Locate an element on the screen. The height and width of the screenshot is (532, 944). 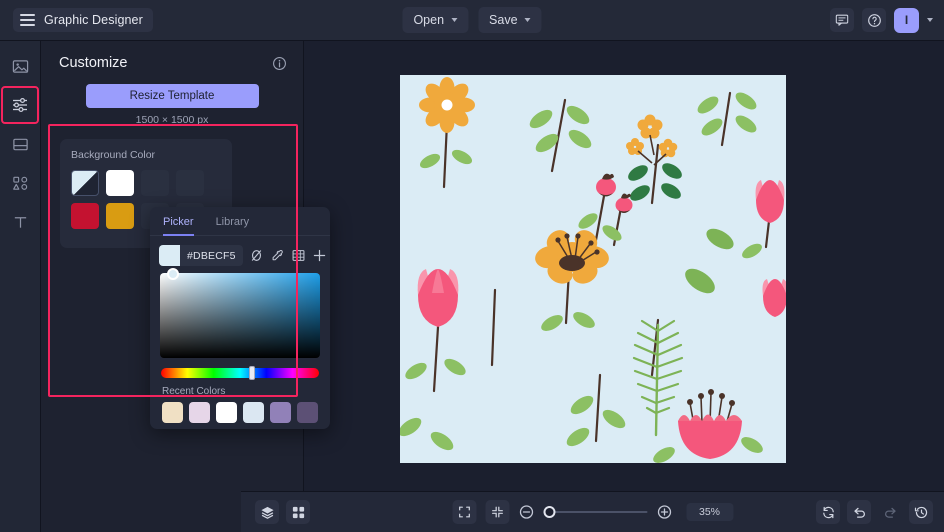
text-icon is located at coordinates (20, 222).